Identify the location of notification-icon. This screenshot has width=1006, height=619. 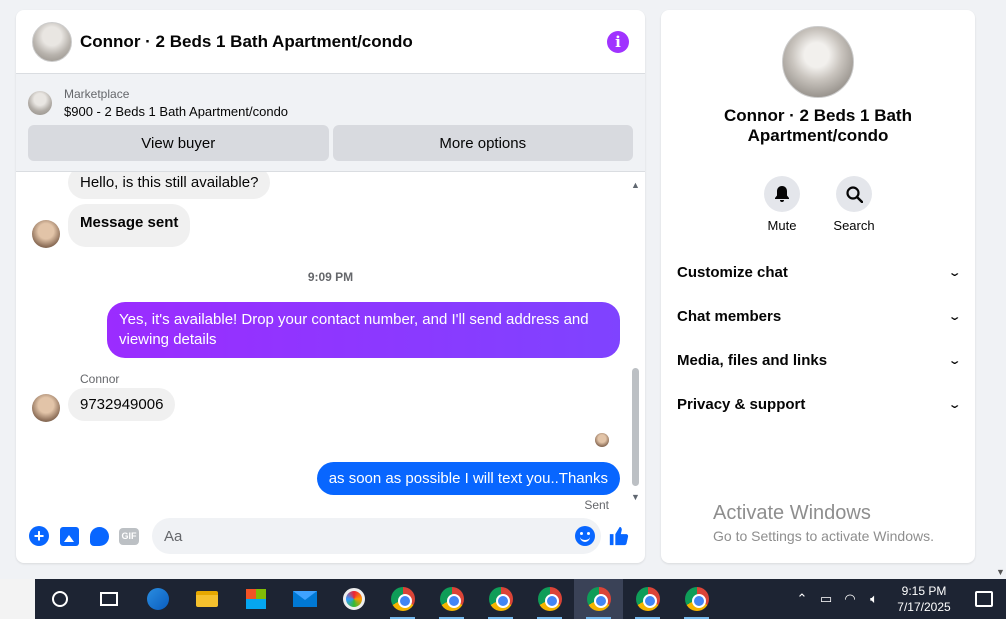
(984, 599).